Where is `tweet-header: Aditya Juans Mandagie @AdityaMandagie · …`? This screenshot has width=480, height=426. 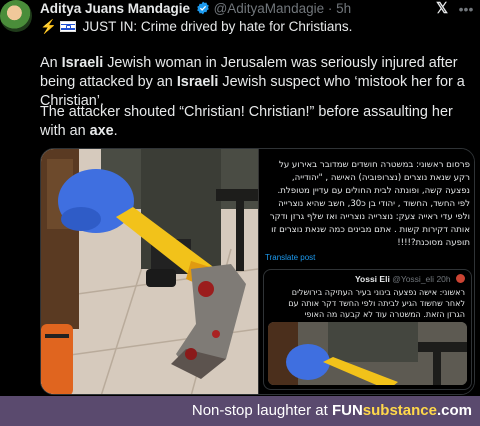 tweet-header: Aditya Juans Mandagie @AdityaMandagie · … is located at coordinates (245, 10).